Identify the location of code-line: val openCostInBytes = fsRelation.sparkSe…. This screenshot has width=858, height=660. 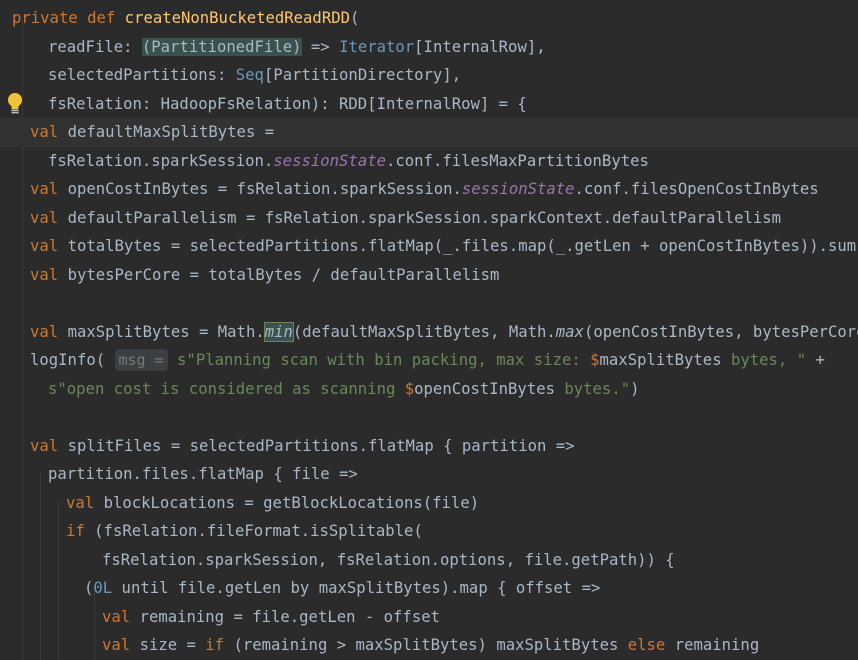
(424, 189).